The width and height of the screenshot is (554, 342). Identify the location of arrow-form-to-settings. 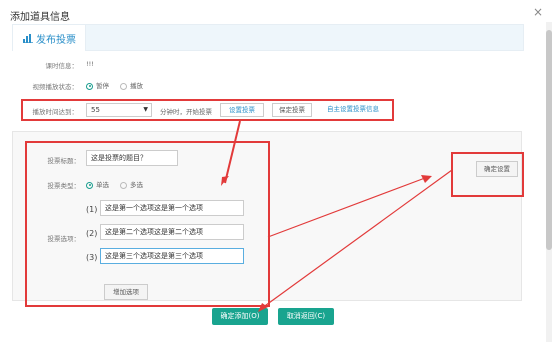
(346, 207).